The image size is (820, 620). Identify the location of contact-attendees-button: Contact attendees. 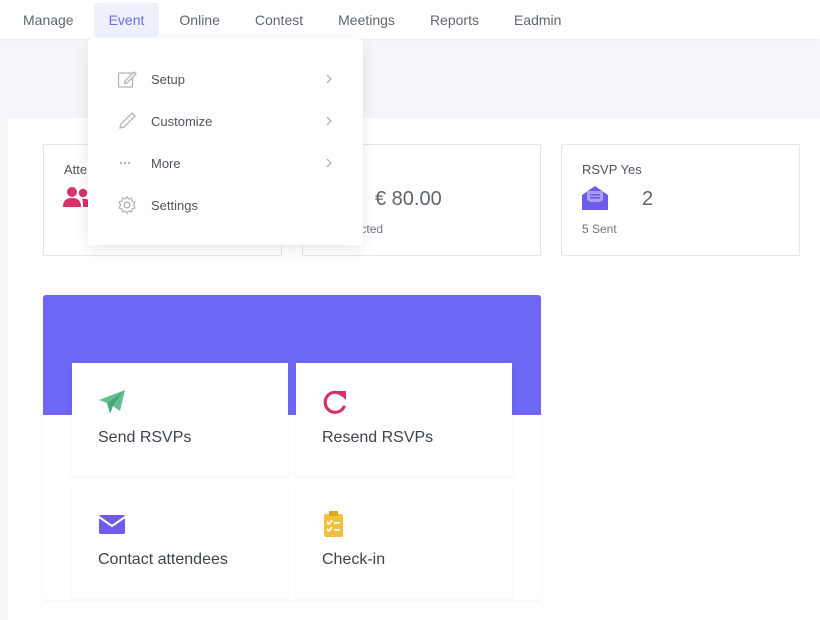
(180, 541).